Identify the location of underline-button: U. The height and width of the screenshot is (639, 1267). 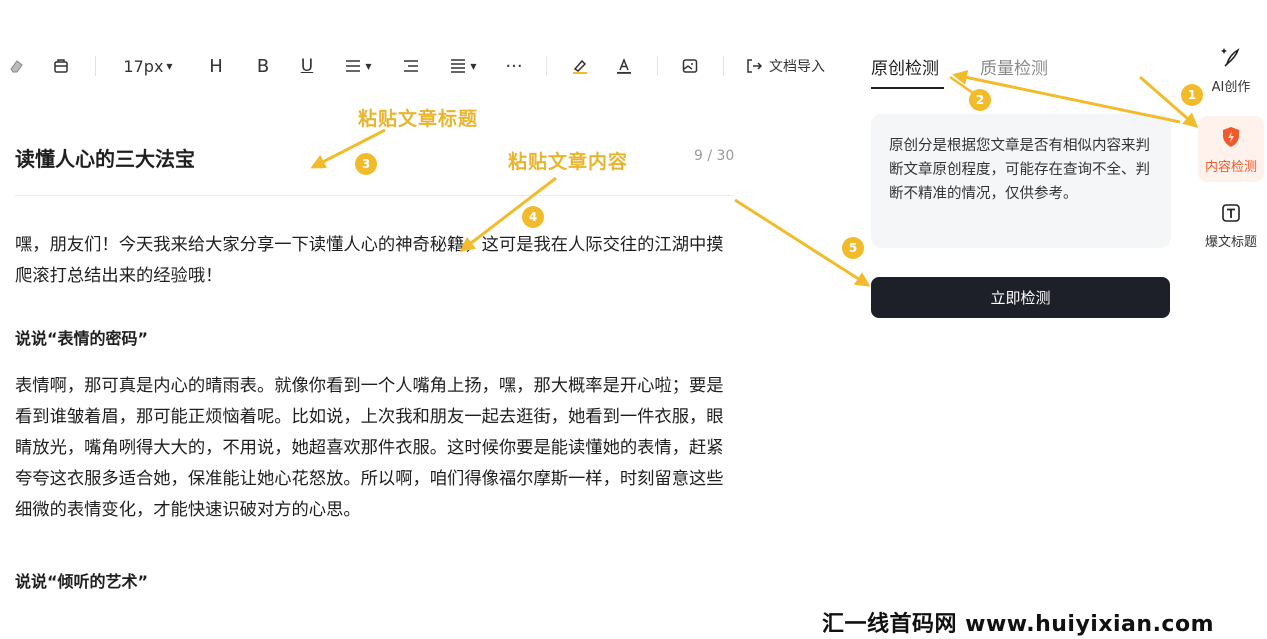
(307, 66).